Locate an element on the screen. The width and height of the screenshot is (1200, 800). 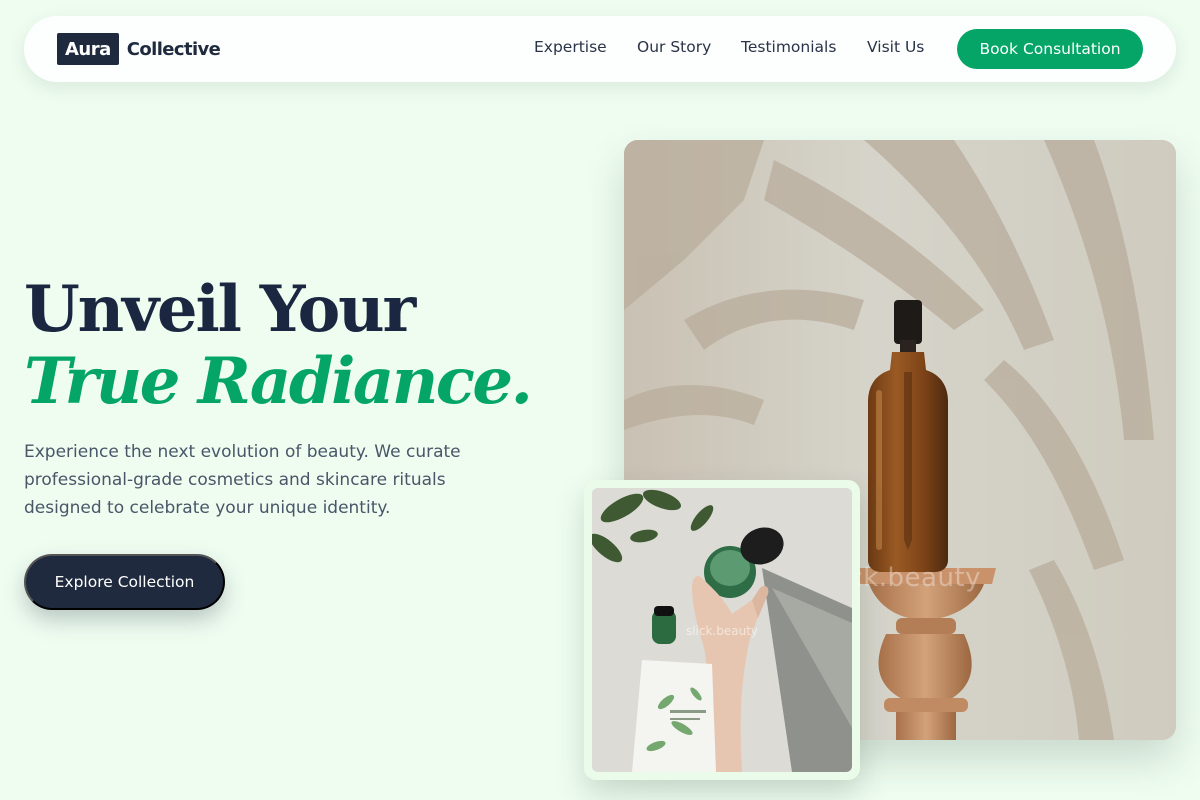
nav-link-our-story: Our Story is located at coordinates (674, 47).